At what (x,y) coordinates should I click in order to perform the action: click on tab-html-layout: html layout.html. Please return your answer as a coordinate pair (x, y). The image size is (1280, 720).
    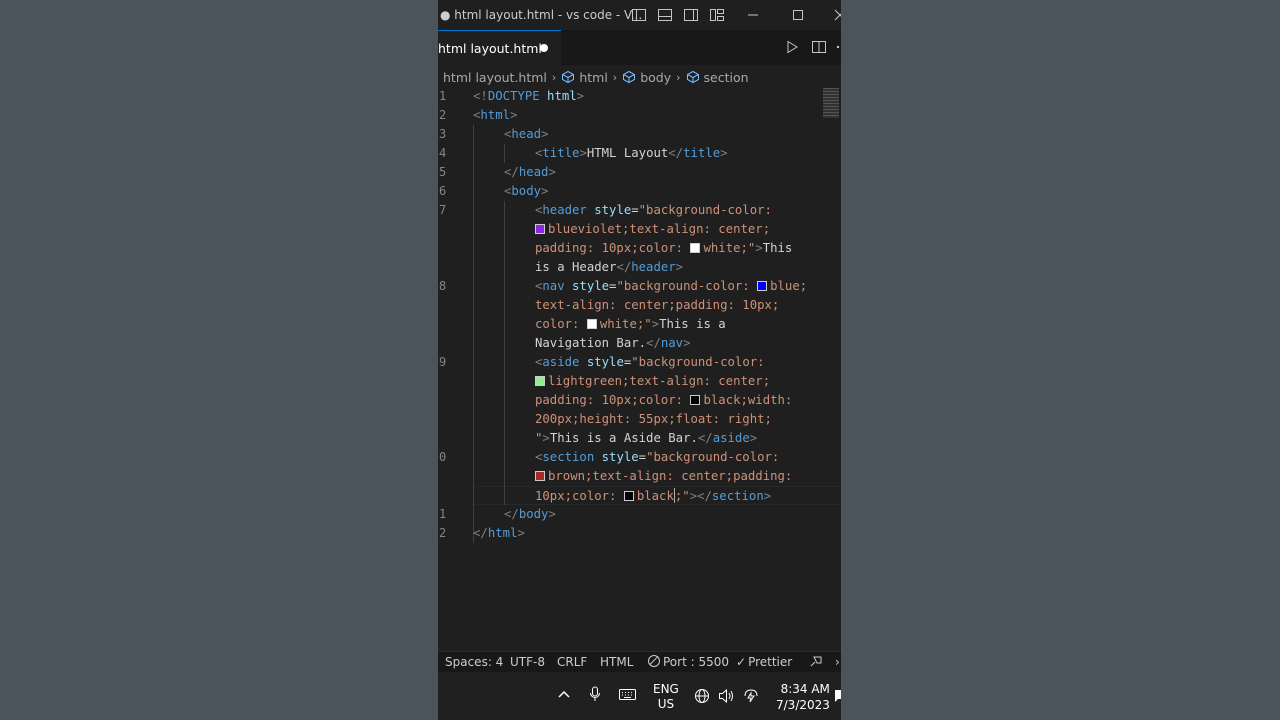
    Looking at the image, I should click on (499, 47).